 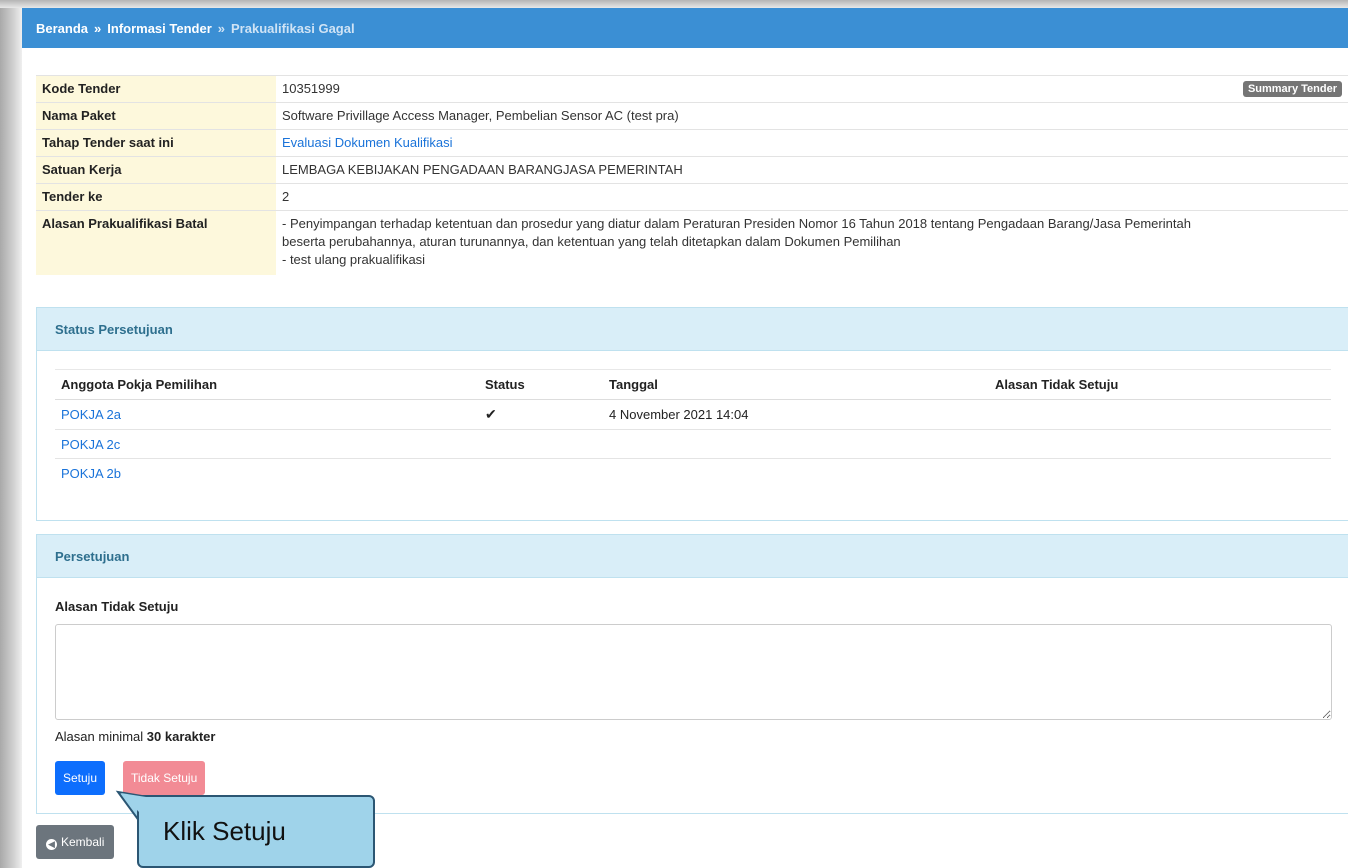 What do you see at coordinates (80, 778) in the screenshot?
I see `setuju-button: Setuju` at bounding box center [80, 778].